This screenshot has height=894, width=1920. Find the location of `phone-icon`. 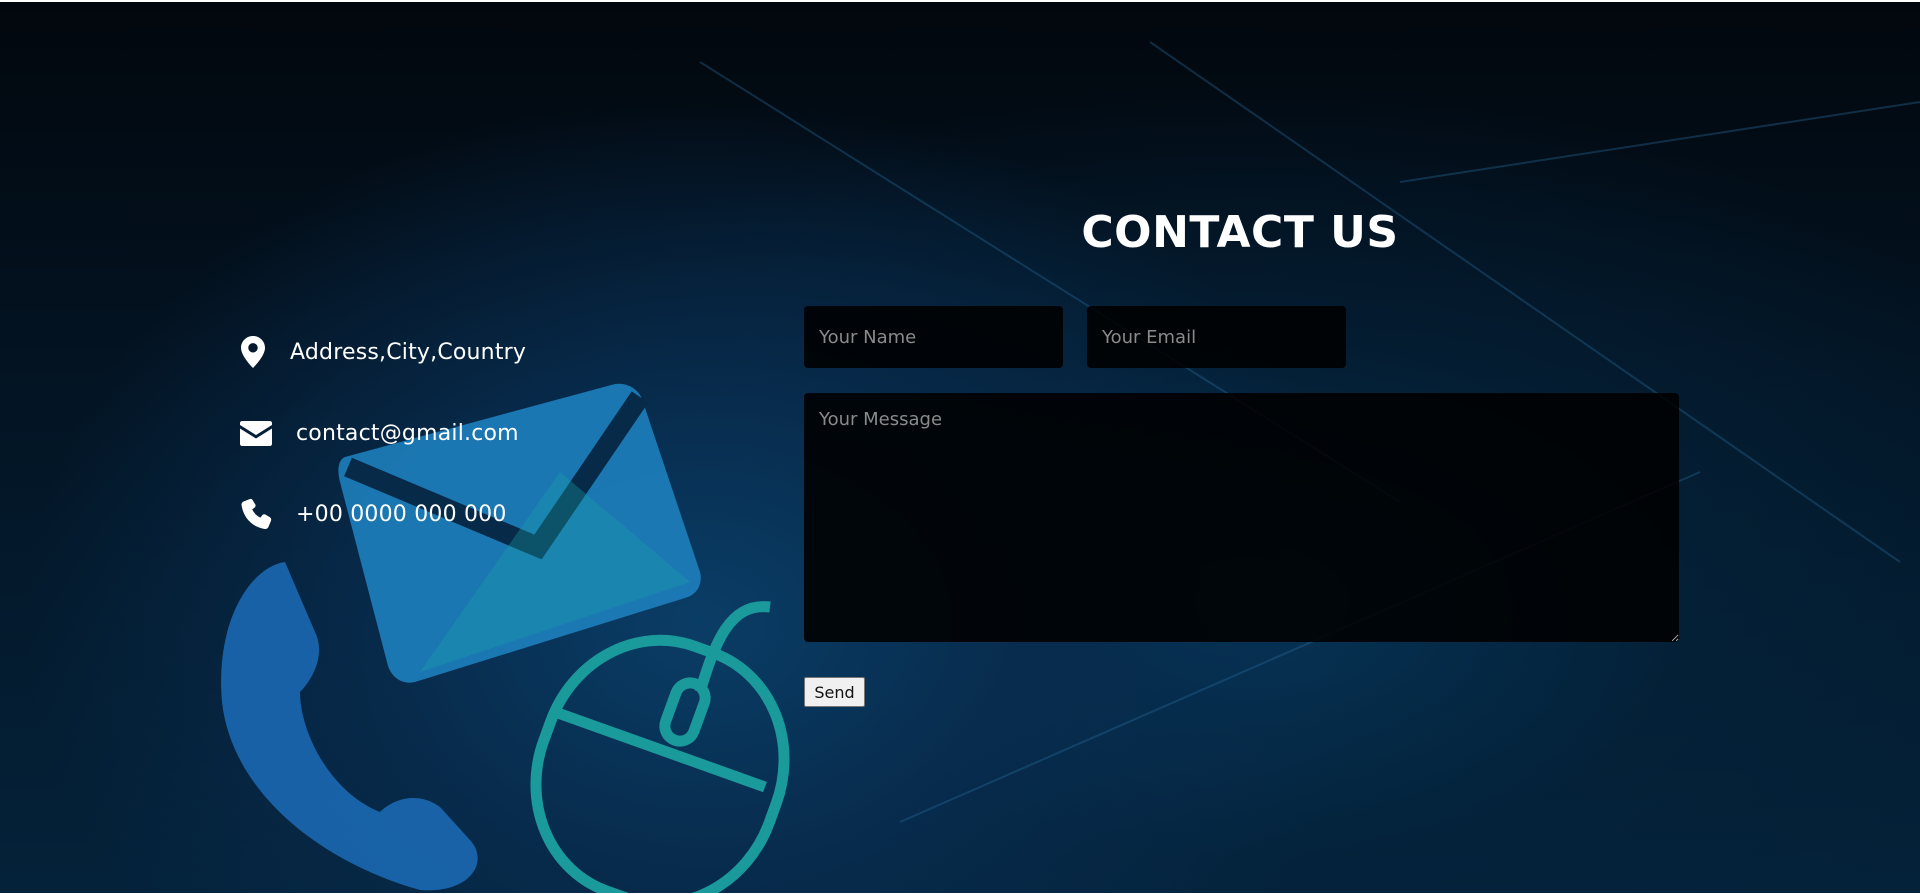

phone-icon is located at coordinates (257, 514).